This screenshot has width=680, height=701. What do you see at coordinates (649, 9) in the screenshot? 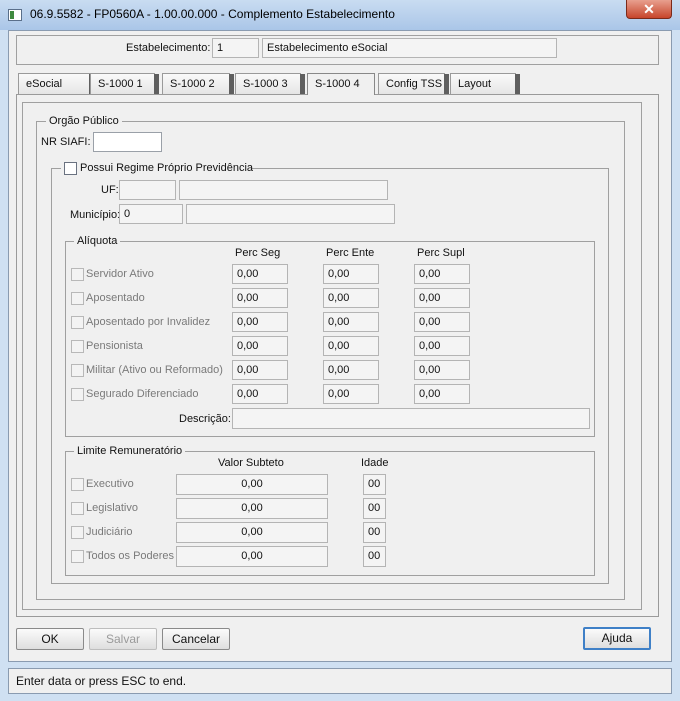
I see `close-button: ✕` at bounding box center [649, 9].